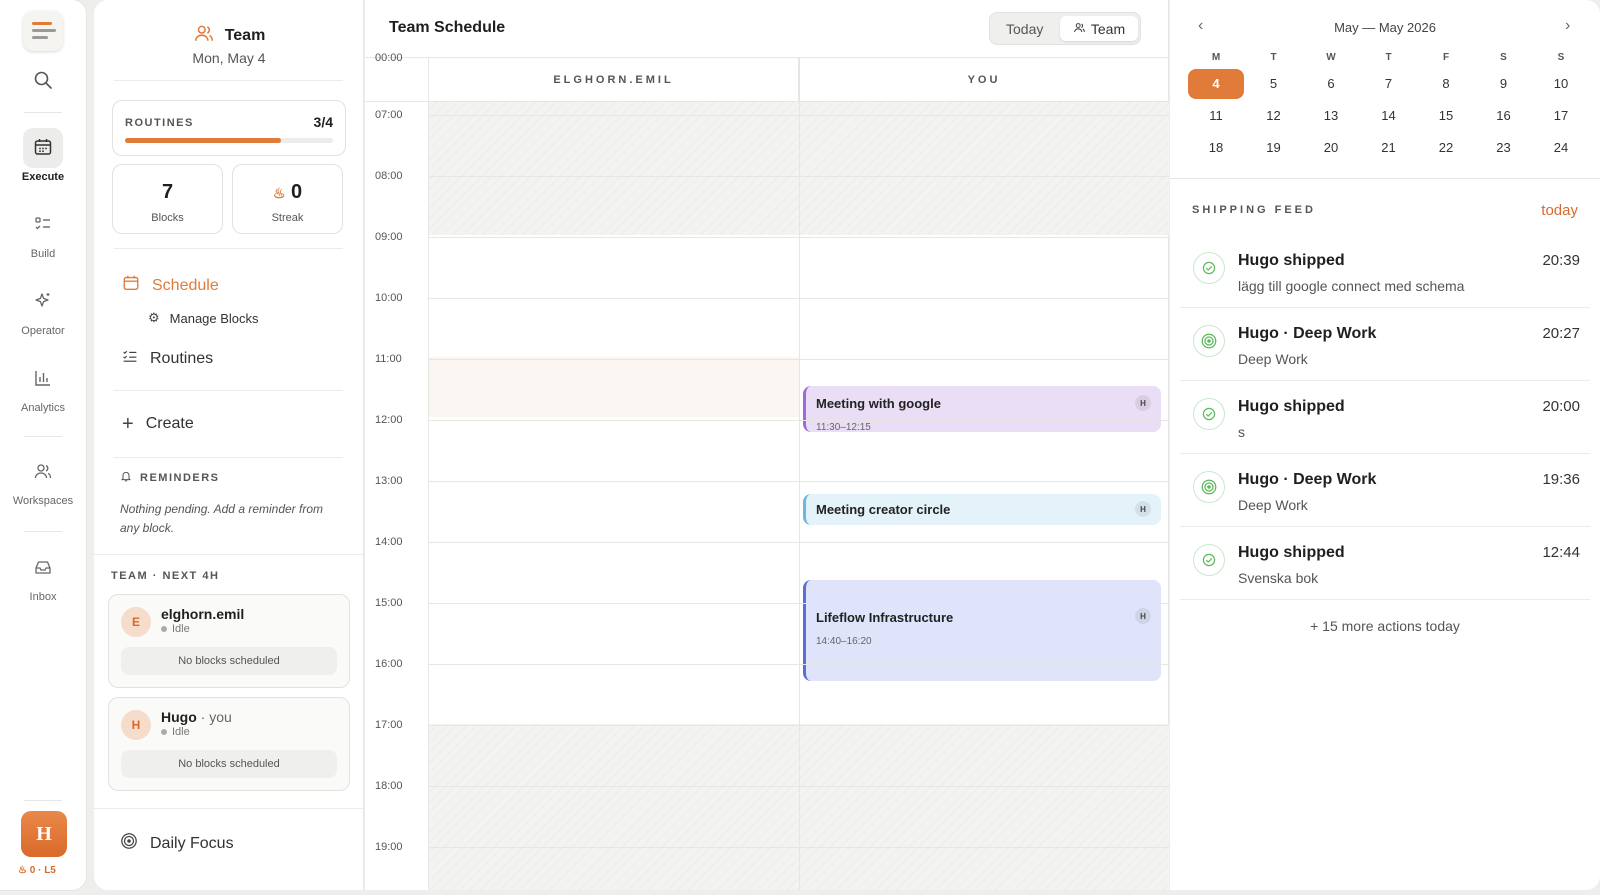  Describe the element at coordinates (1331, 116) in the screenshot. I see `calendar-day: 13` at that location.